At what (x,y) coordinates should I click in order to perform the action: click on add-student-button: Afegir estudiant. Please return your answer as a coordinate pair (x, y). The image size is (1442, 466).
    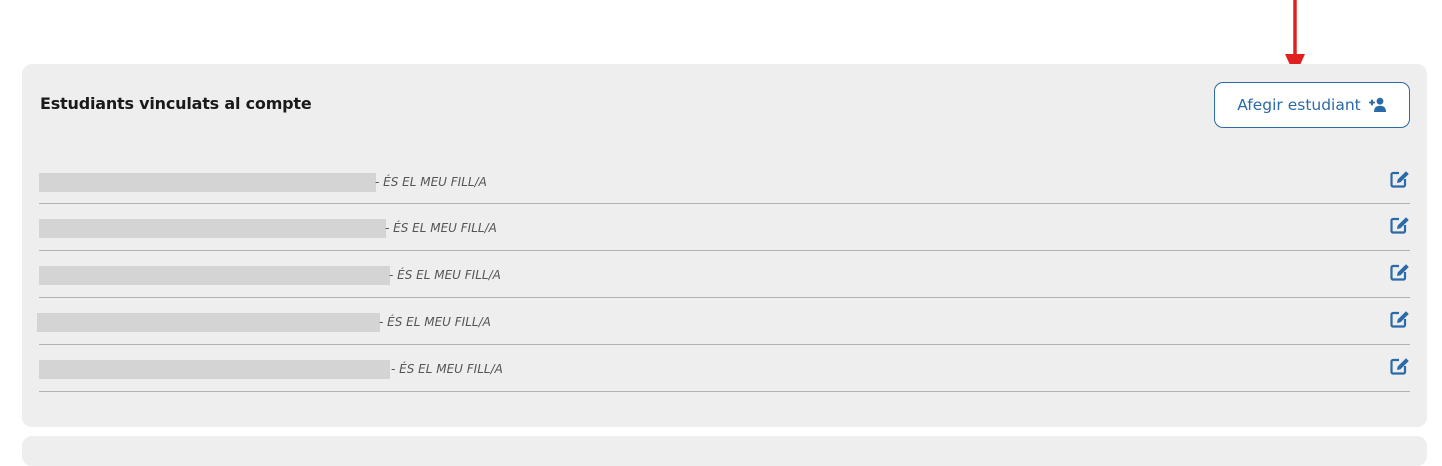
    Looking at the image, I should click on (1312, 105).